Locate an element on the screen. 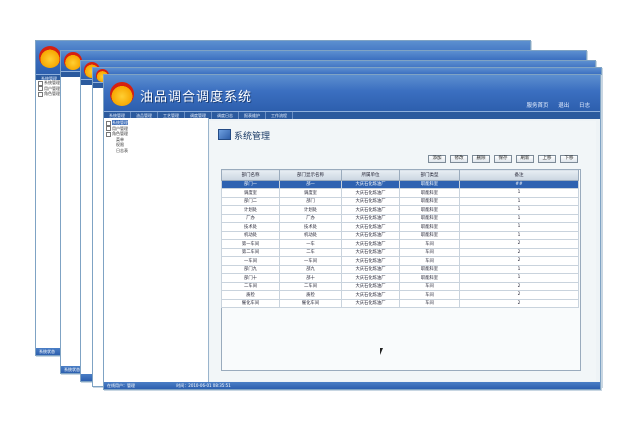 Image resolution: width=635 pixels, height=429 pixels. sidebar: 系统管理 用户管理 角色管理 菜单 权限 日志表 is located at coordinates (156, 250).